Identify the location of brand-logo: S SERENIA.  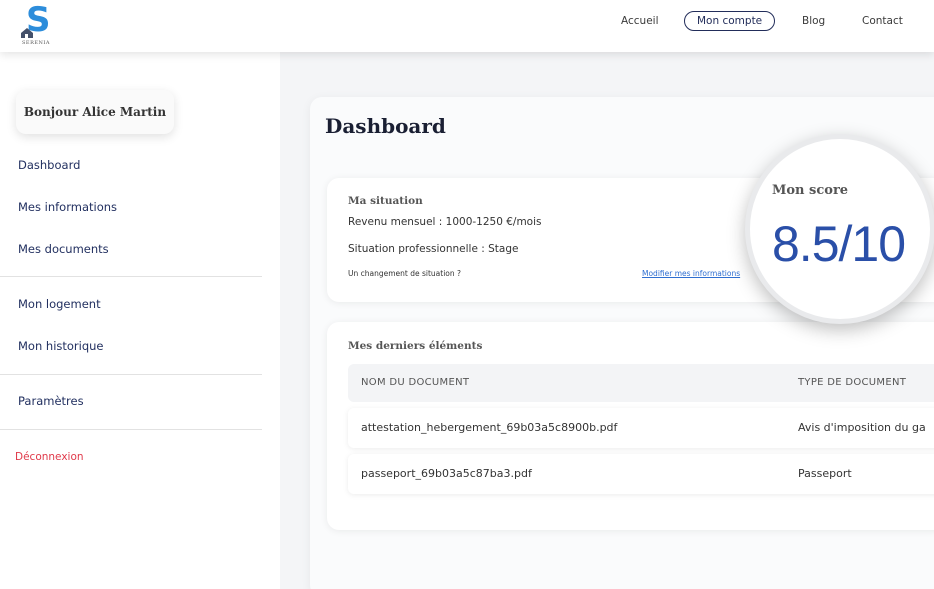
(40, 25).